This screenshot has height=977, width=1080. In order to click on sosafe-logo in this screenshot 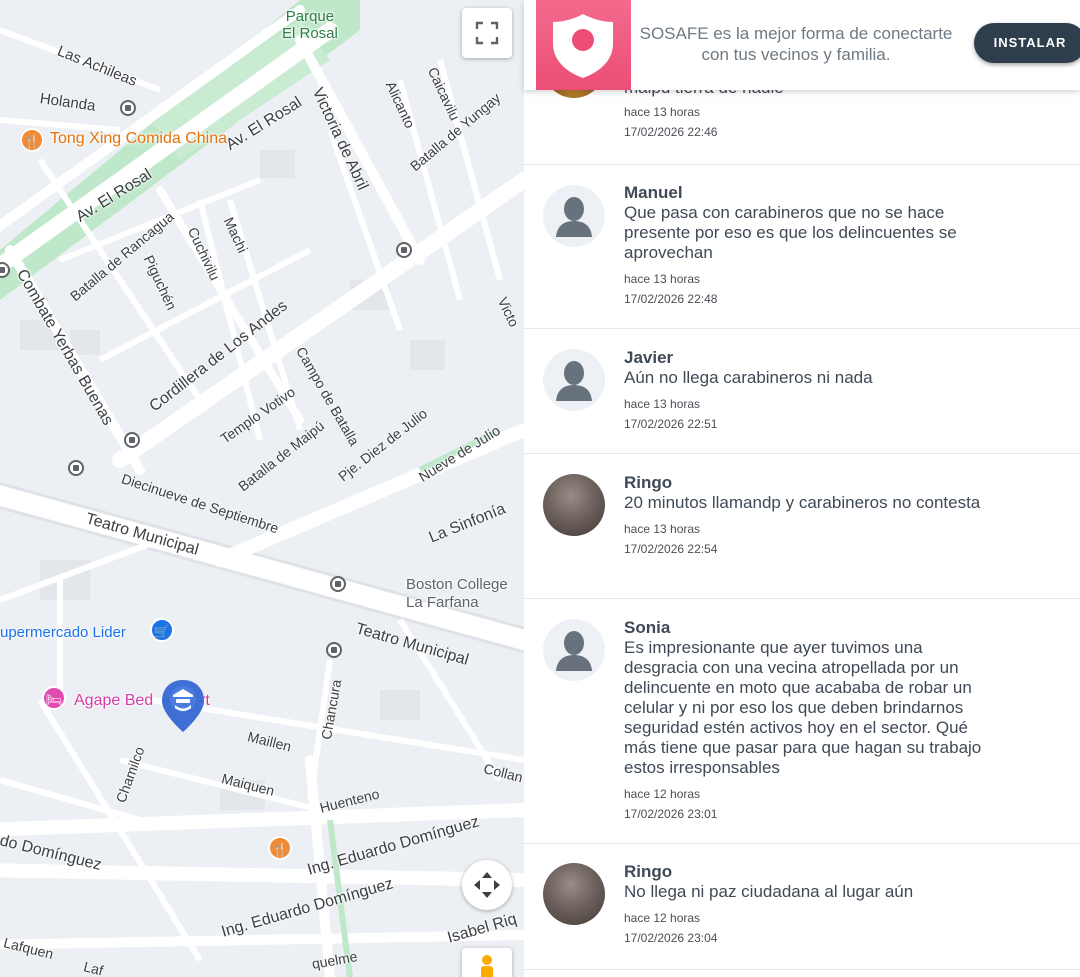, I will do `click(583, 45)`.